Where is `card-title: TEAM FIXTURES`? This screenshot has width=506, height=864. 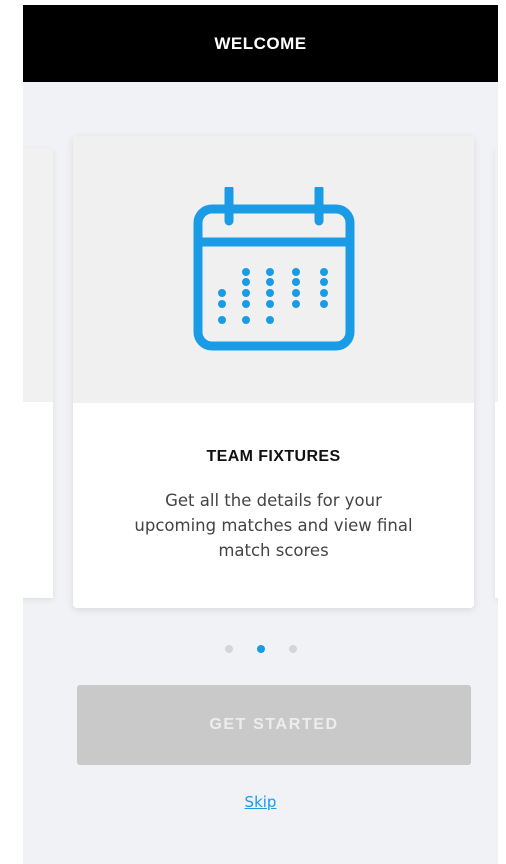
card-title: TEAM FIXTURES is located at coordinates (273, 456).